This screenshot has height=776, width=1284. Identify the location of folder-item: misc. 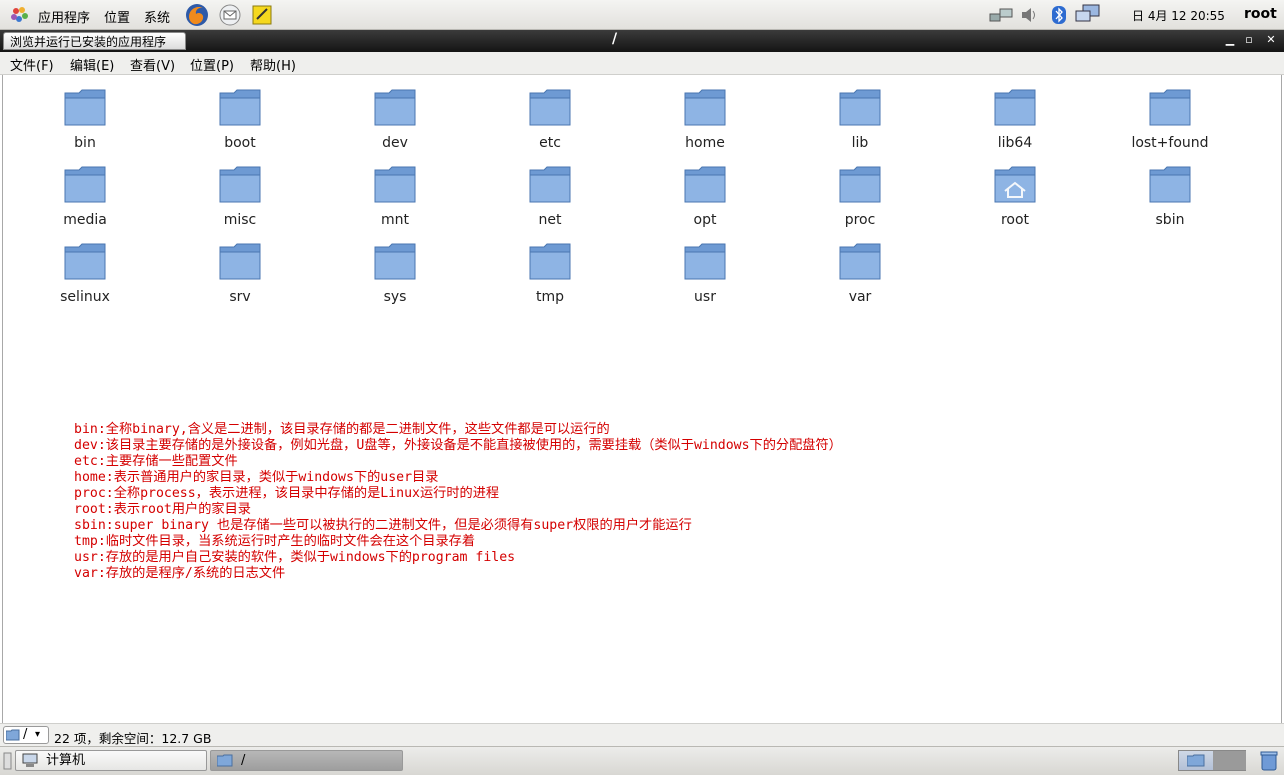
(240, 196).